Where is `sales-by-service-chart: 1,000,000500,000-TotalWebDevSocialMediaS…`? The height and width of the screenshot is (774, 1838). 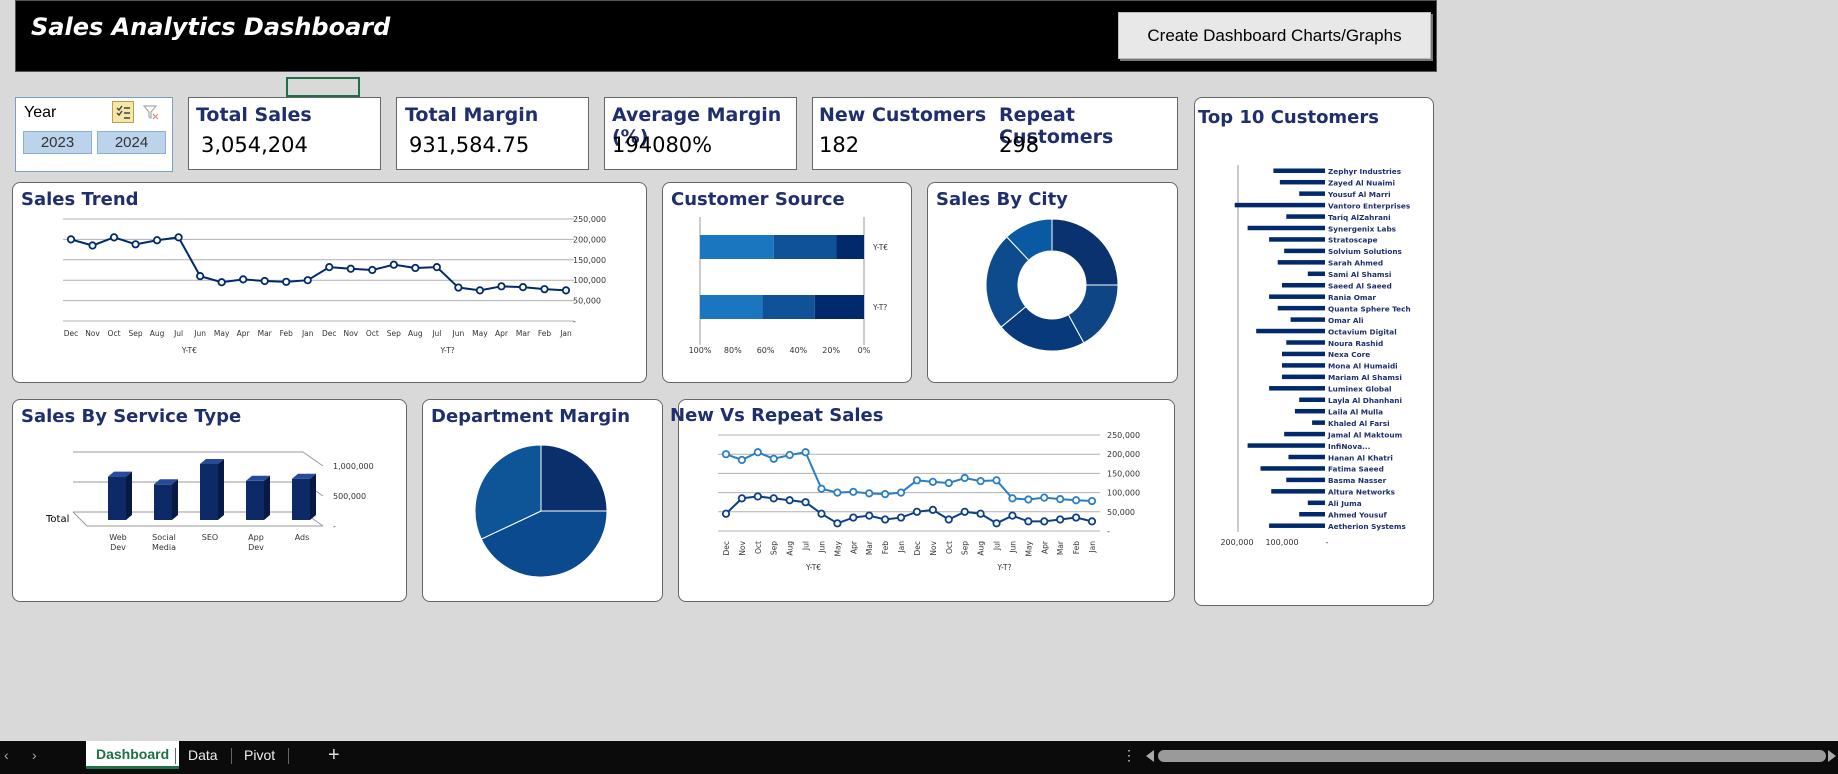
sales-by-service-chart: 1,000,000500,000-TotalWebDevSocialMediaS… is located at coordinates (209, 501).